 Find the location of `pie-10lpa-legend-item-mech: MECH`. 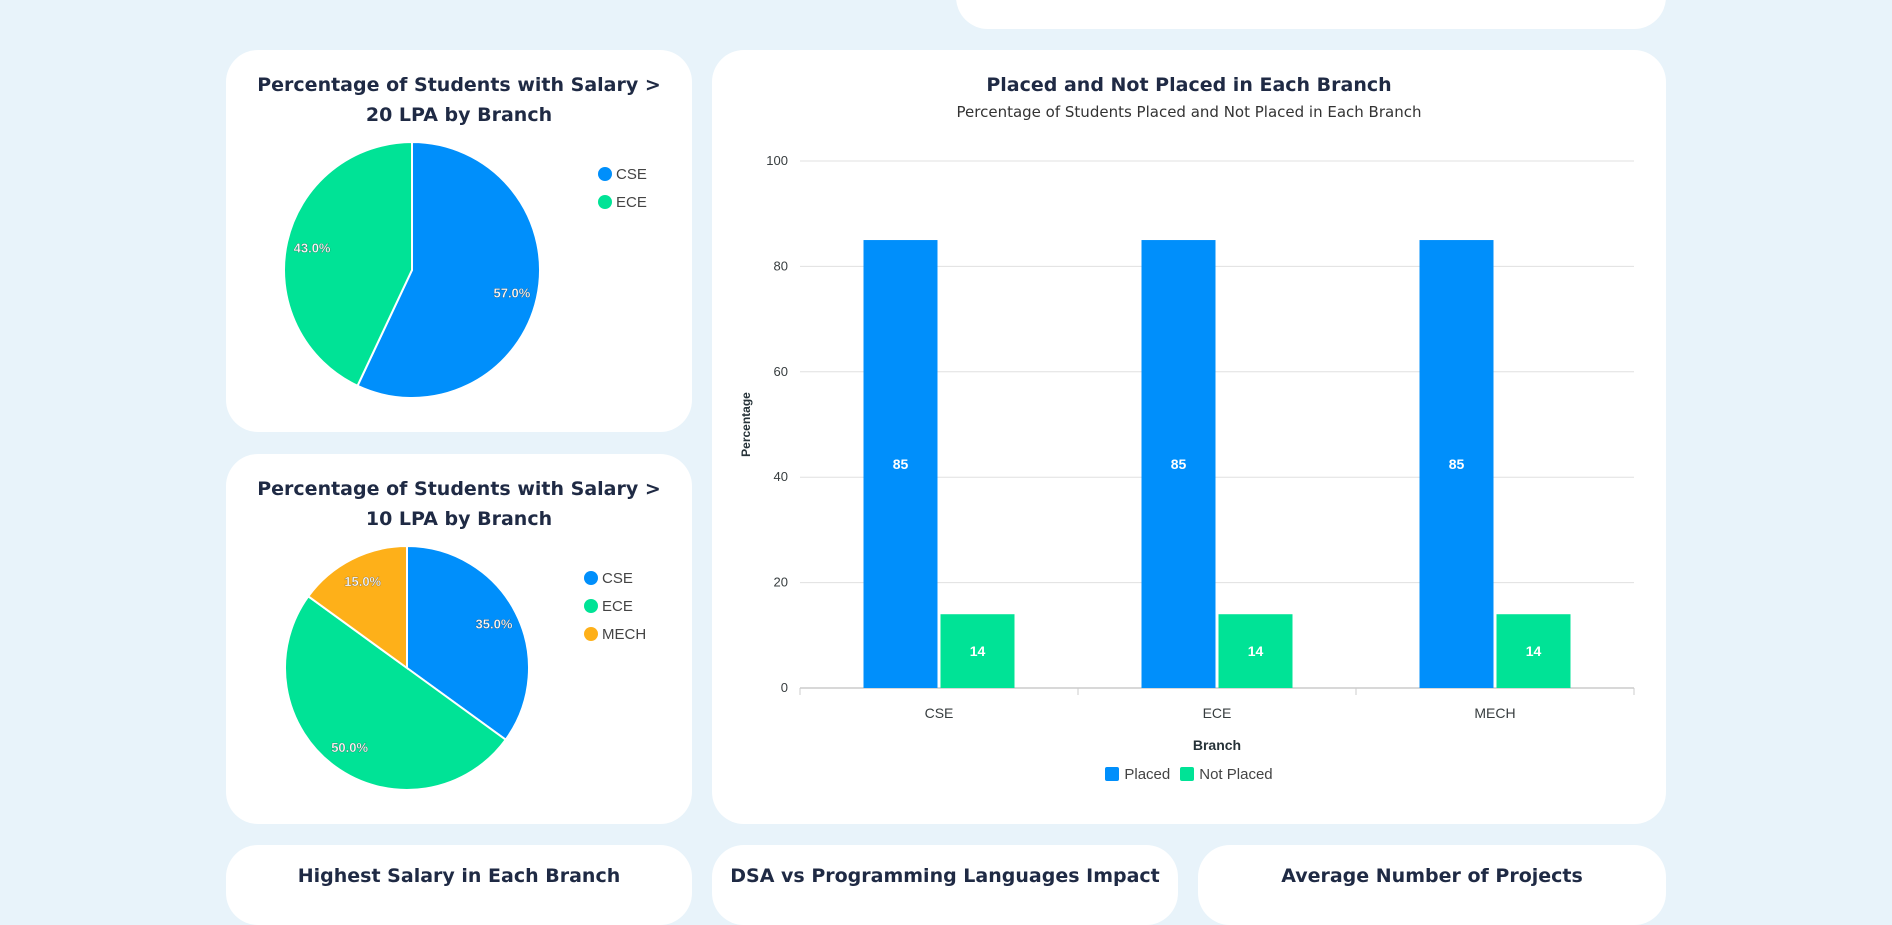

pie-10lpa-legend-item-mech: MECH is located at coordinates (615, 634).